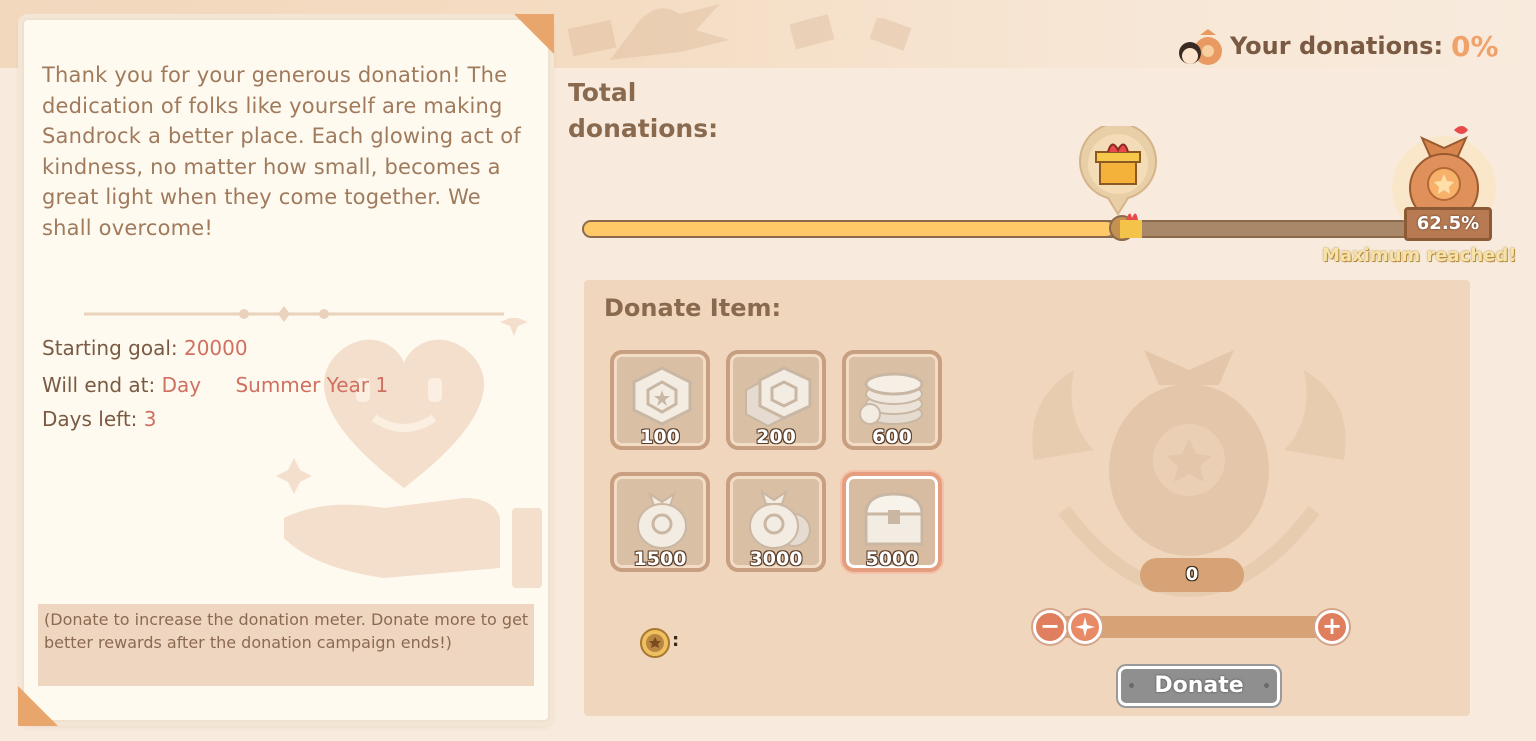 The width and height of the screenshot is (1536, 741). Describe the element at coordinates (90, 419) in the screenshot. I see `days-left-label: Days left:` at that location.